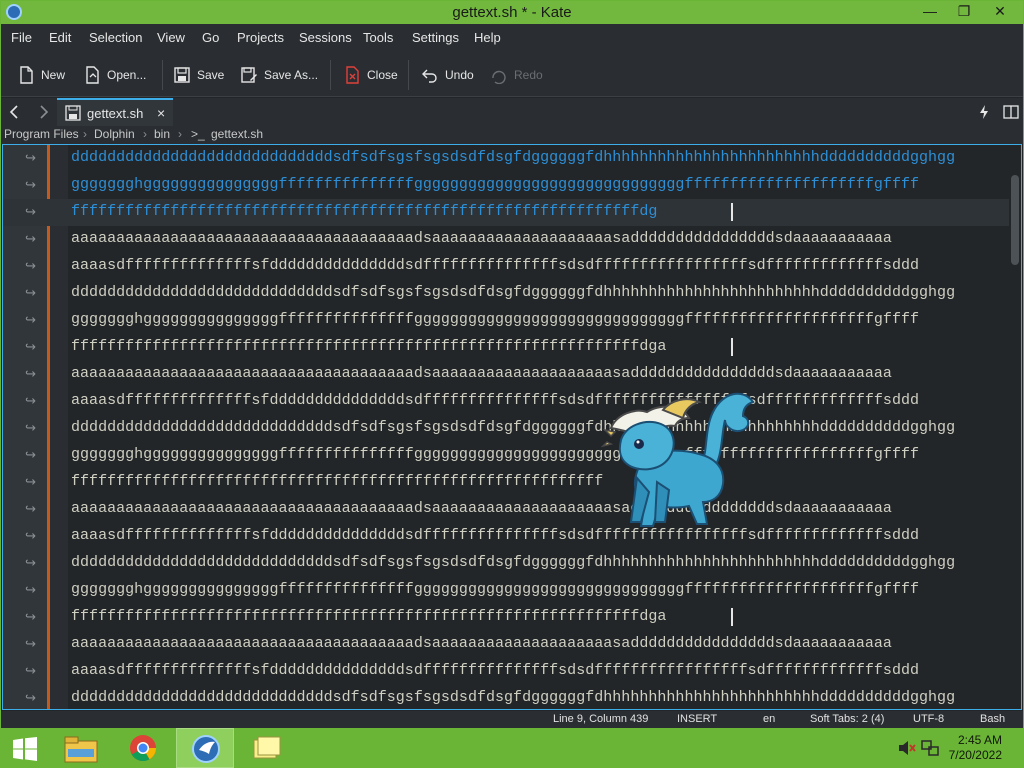  What do you see at coordinates (512, 112) in the screenshot?
I see `tab-bar: gettext.sh ×` at bounding box center [512, 112].